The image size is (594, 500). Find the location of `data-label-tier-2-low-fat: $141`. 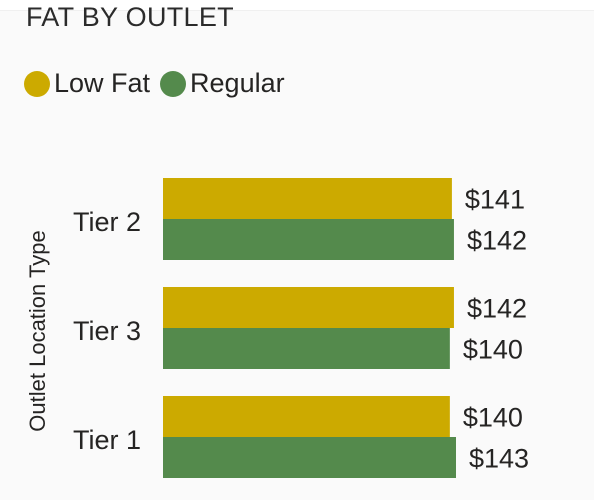

data-label-tier-2-low-fat: $141 is located at coordinates (495, 200).